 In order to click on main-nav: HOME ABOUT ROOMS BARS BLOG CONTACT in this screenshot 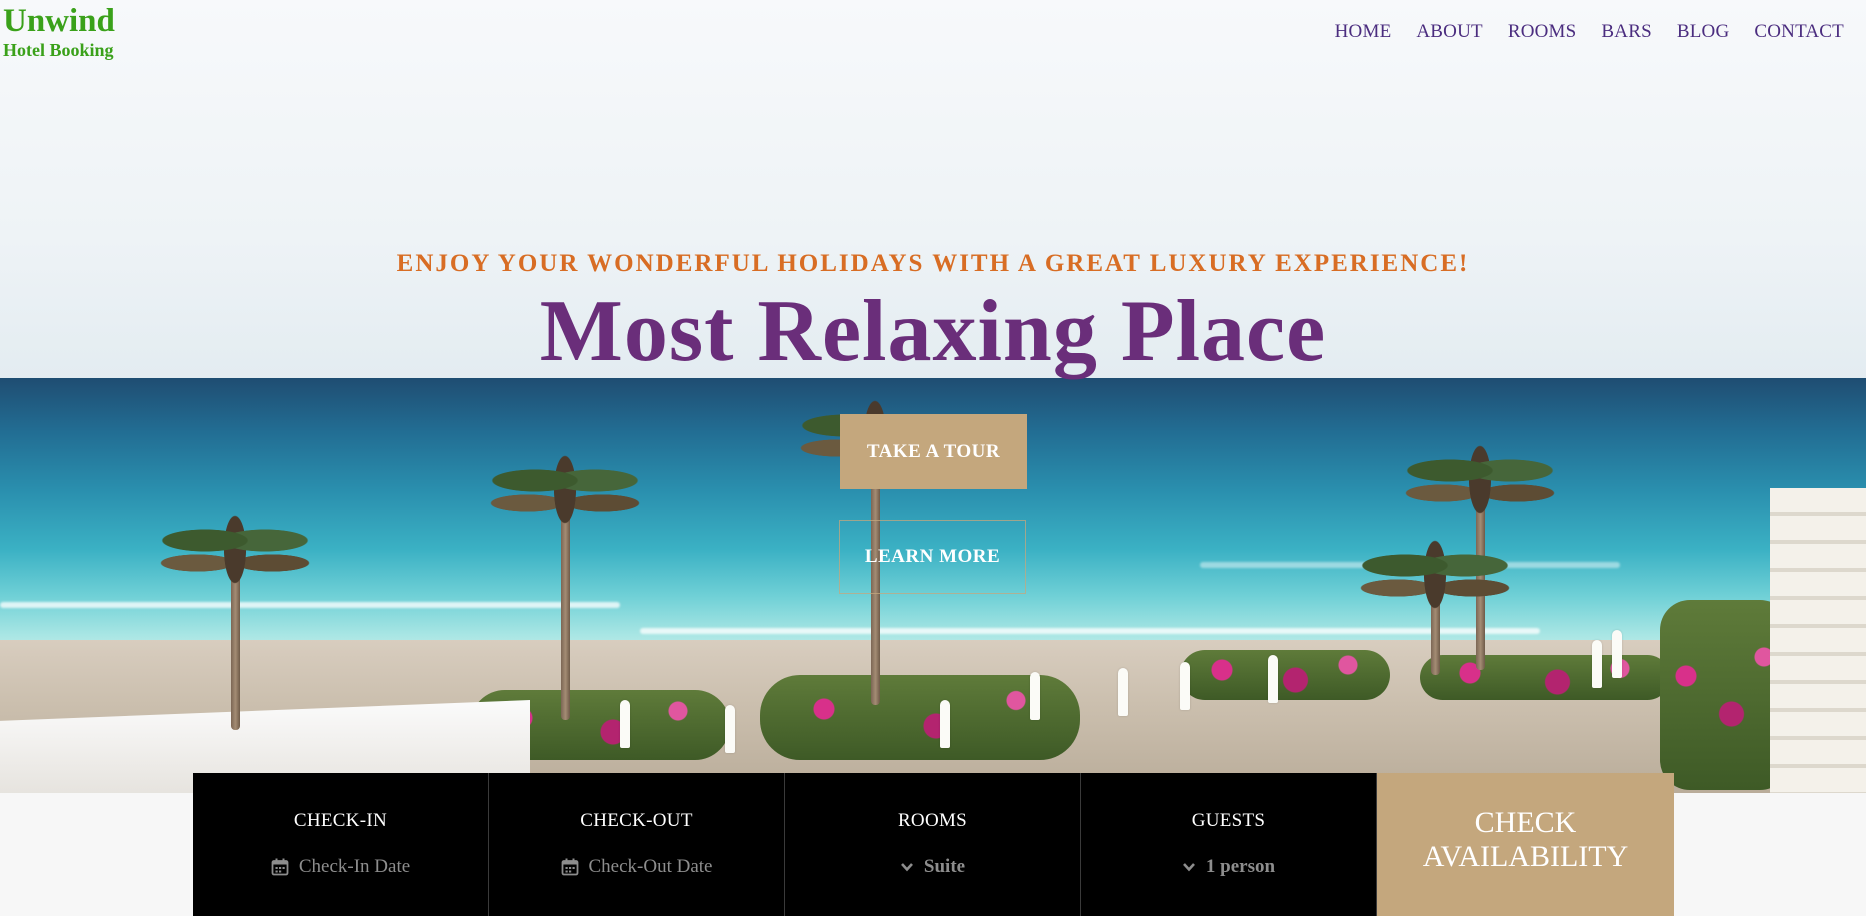, I will do `click(1577, 32)`.